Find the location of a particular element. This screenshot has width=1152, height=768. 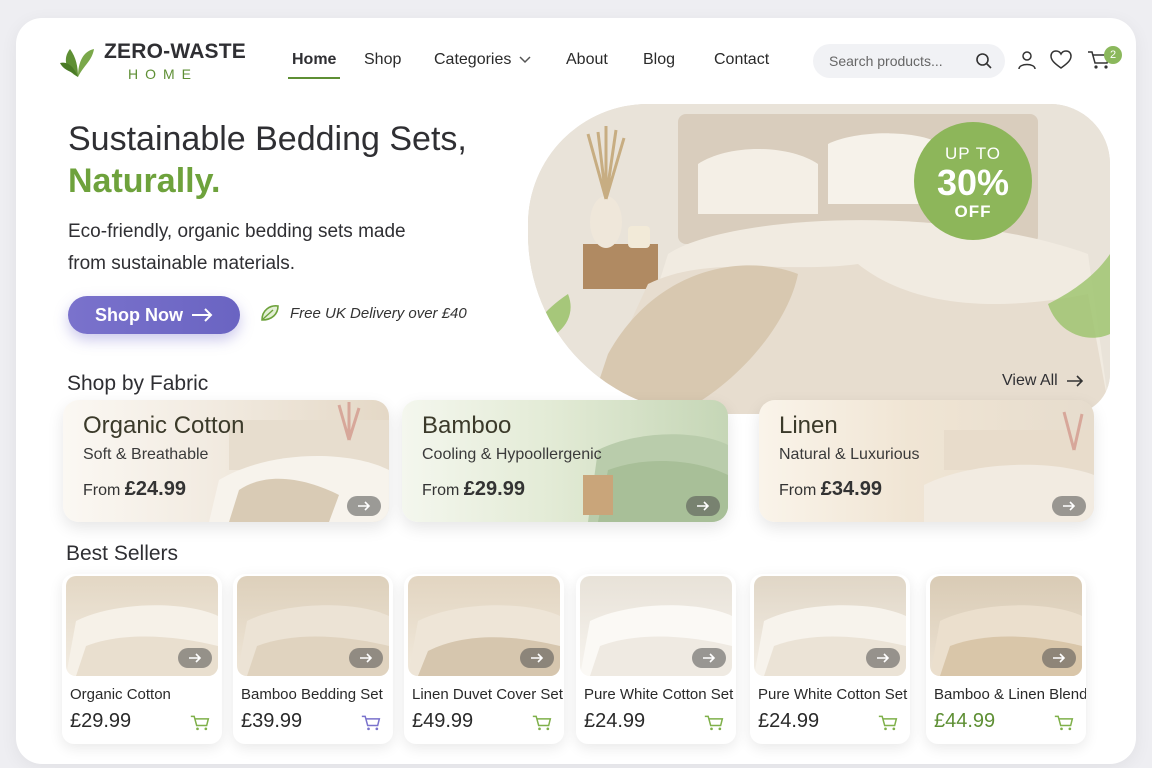

nav-about: About is located at coordinates (587, 60).